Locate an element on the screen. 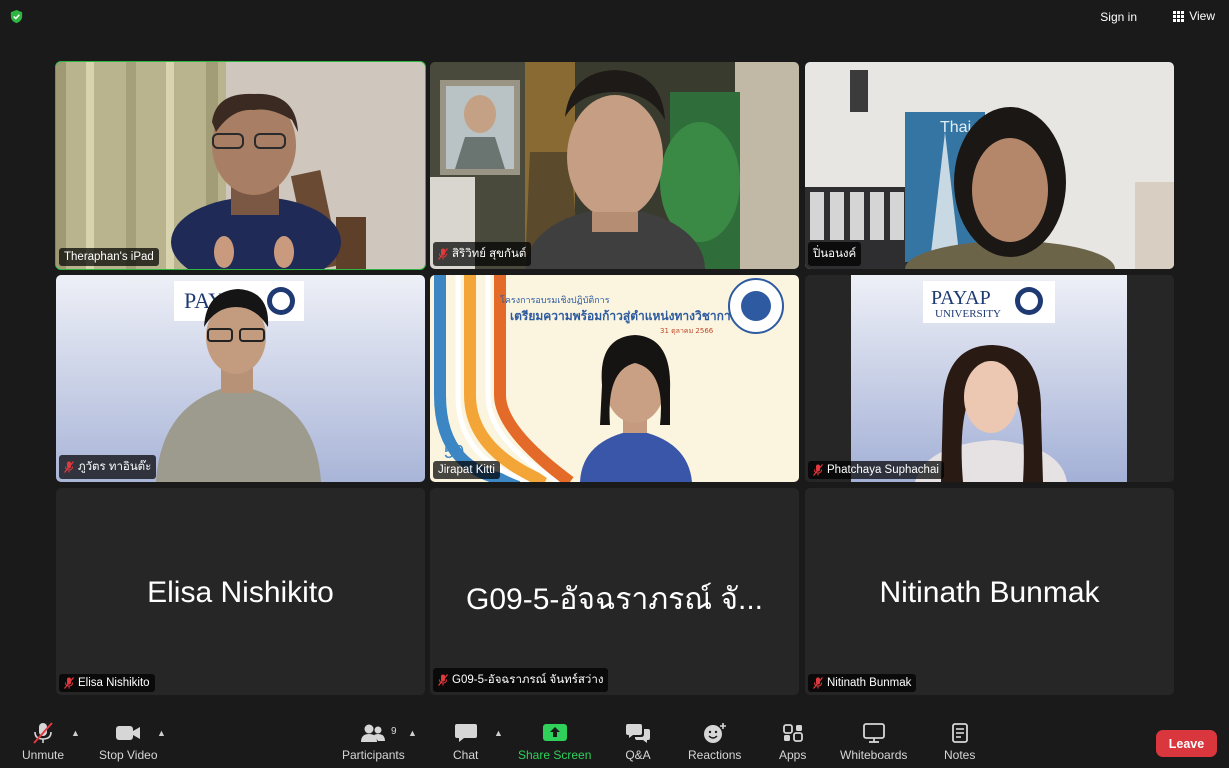  whiteboards-button: Whiteboards is located at coordinates (873, 742).